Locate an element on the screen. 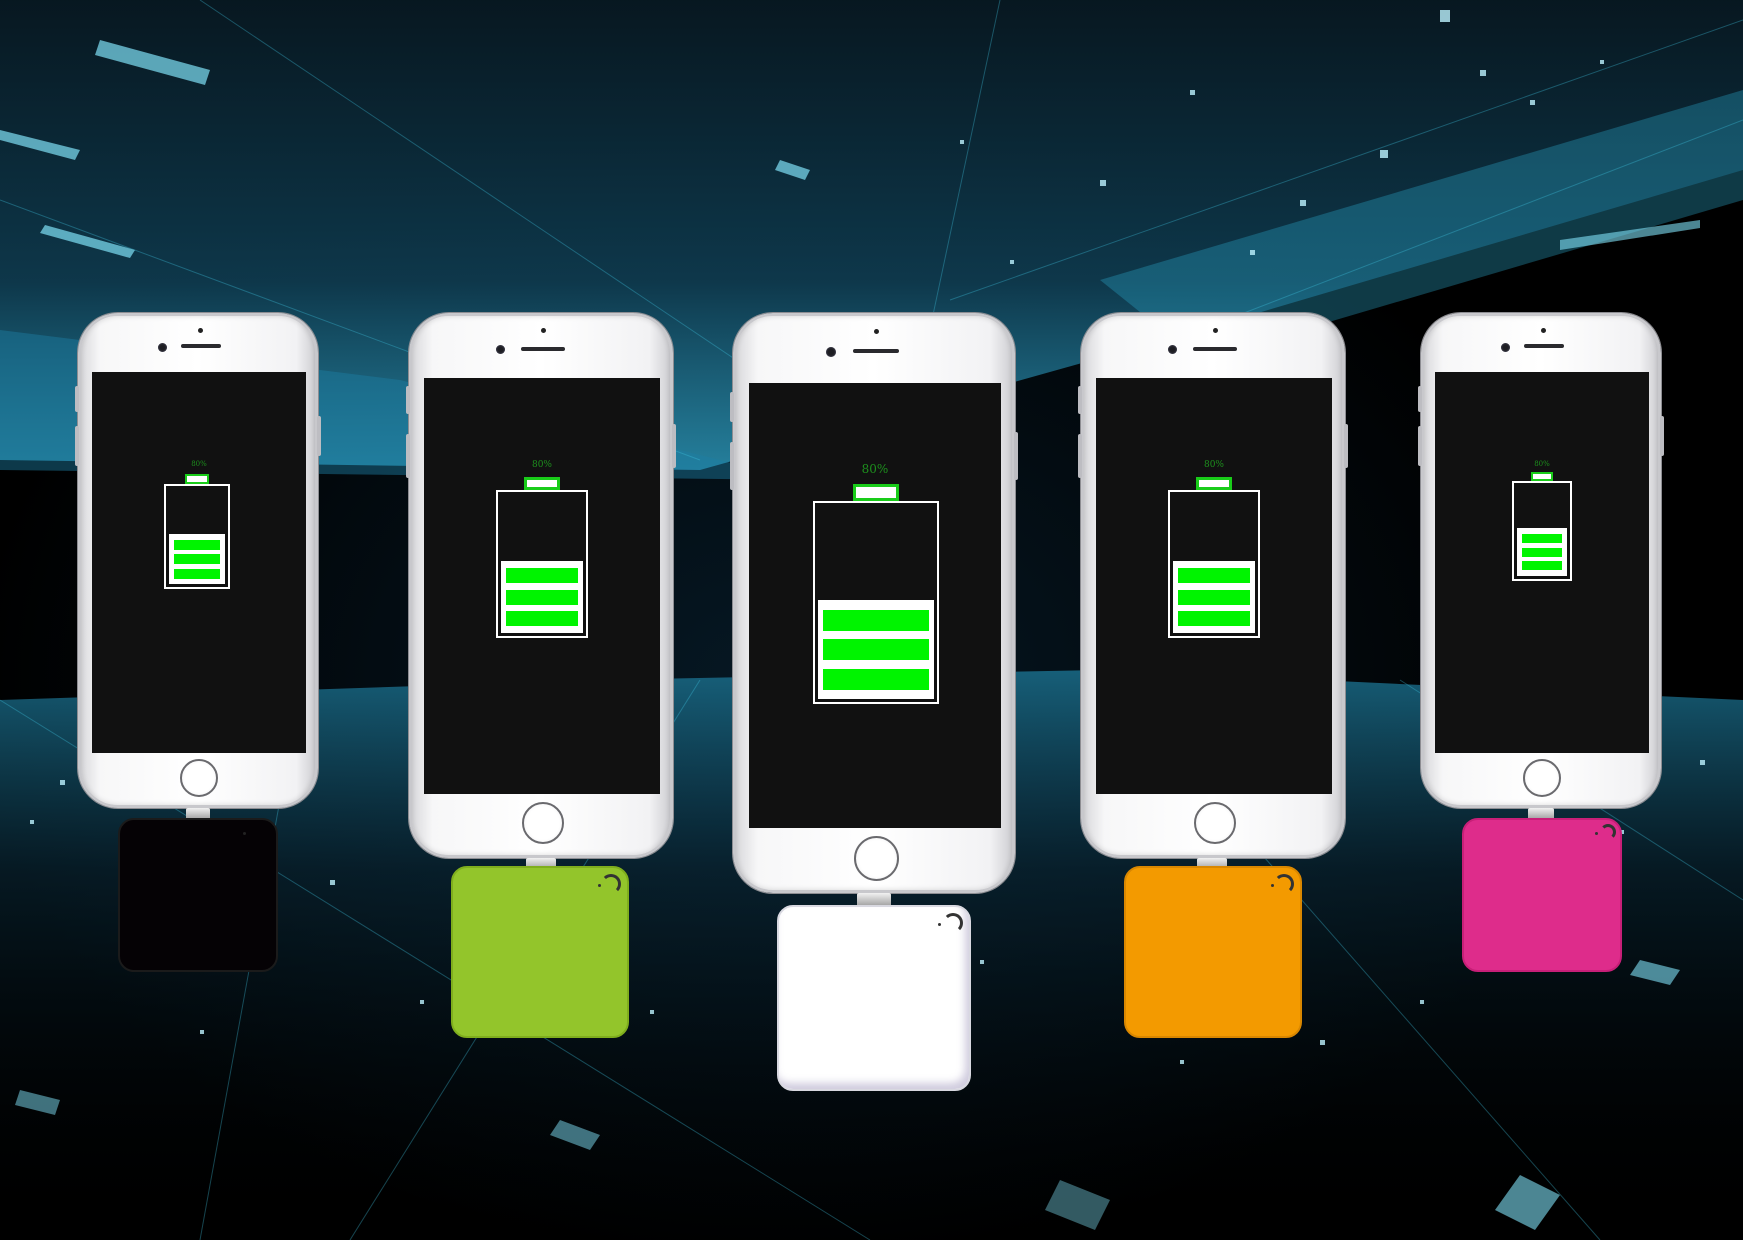  green-powerbank is located at coordinates (540, 952).